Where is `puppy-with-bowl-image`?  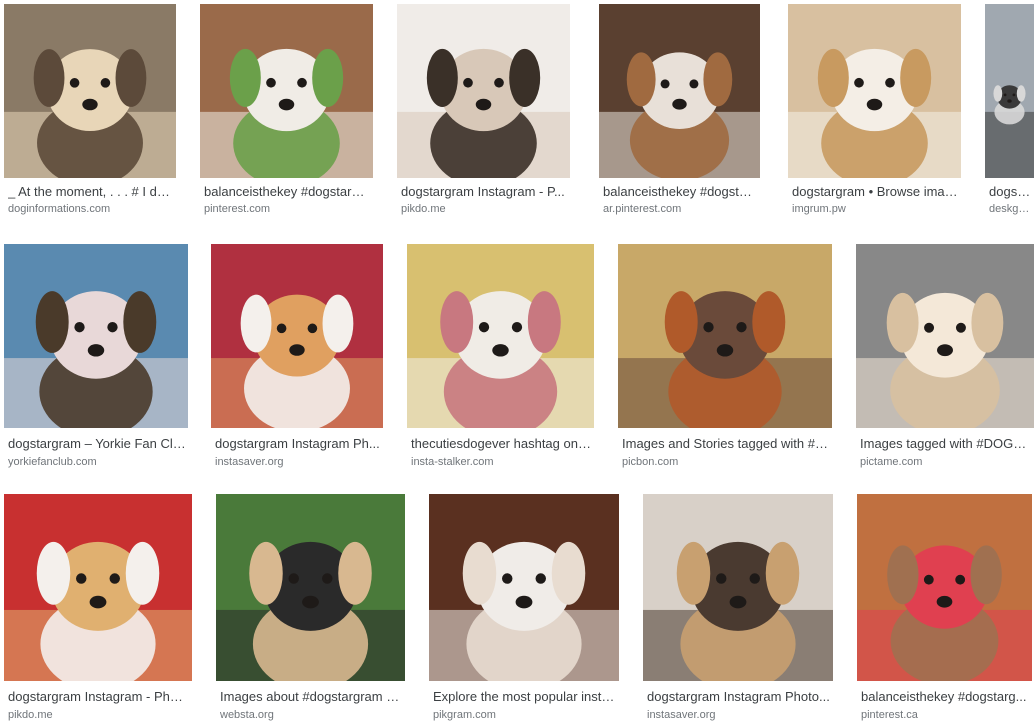 puppy-with-bowl-image is located at coordinates (874, 91).